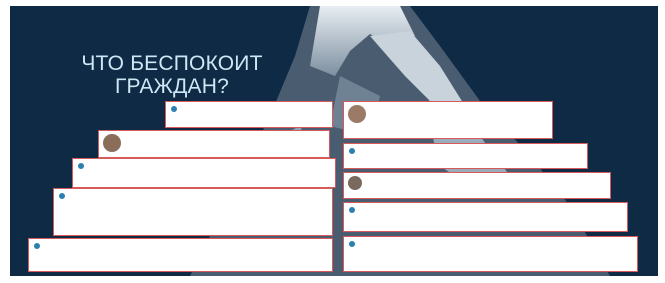  What do you see at coordinates (172, 86) in the screenshot?
I see `slide-title-line-2: ГРАЖДАН?` at bounding box center [172, 86].